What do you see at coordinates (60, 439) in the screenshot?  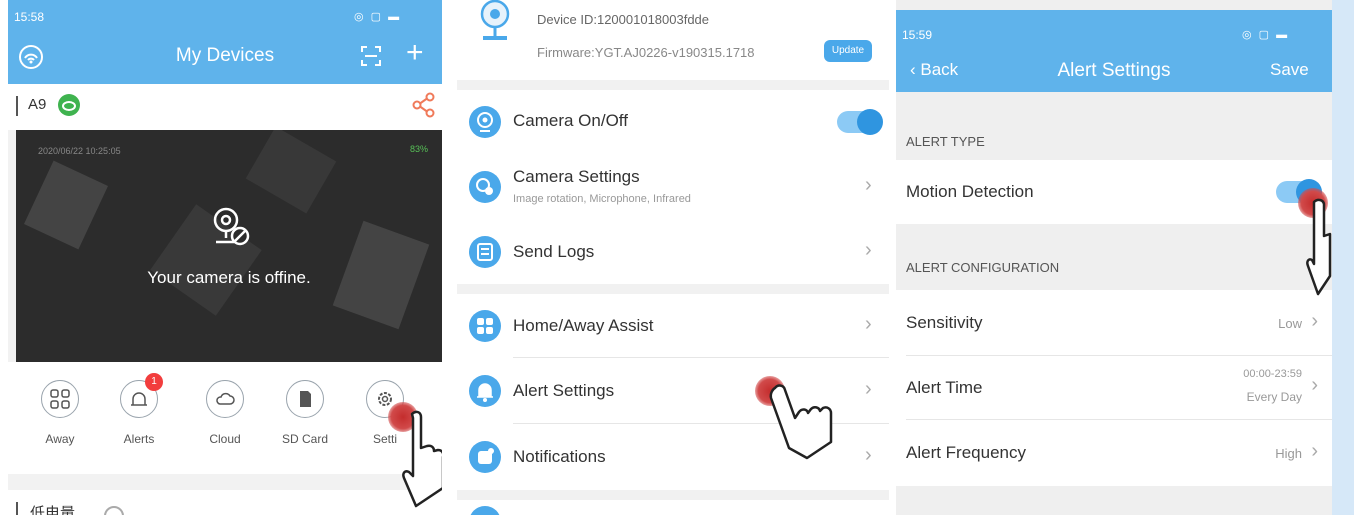 I see `away-label: Away` at bounding box center [60, 439].